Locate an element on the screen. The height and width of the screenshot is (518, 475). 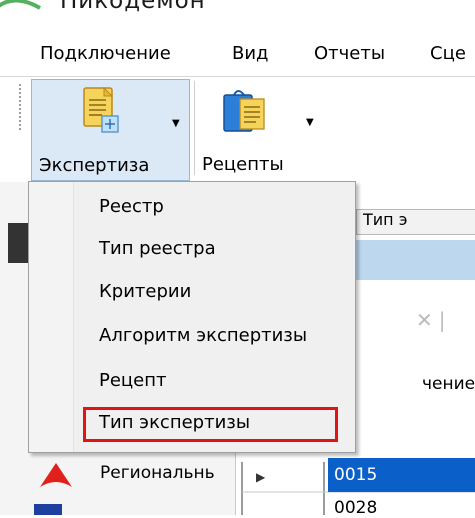
expertise-button-label: Экспертиза is located at coordinates (94, 165).